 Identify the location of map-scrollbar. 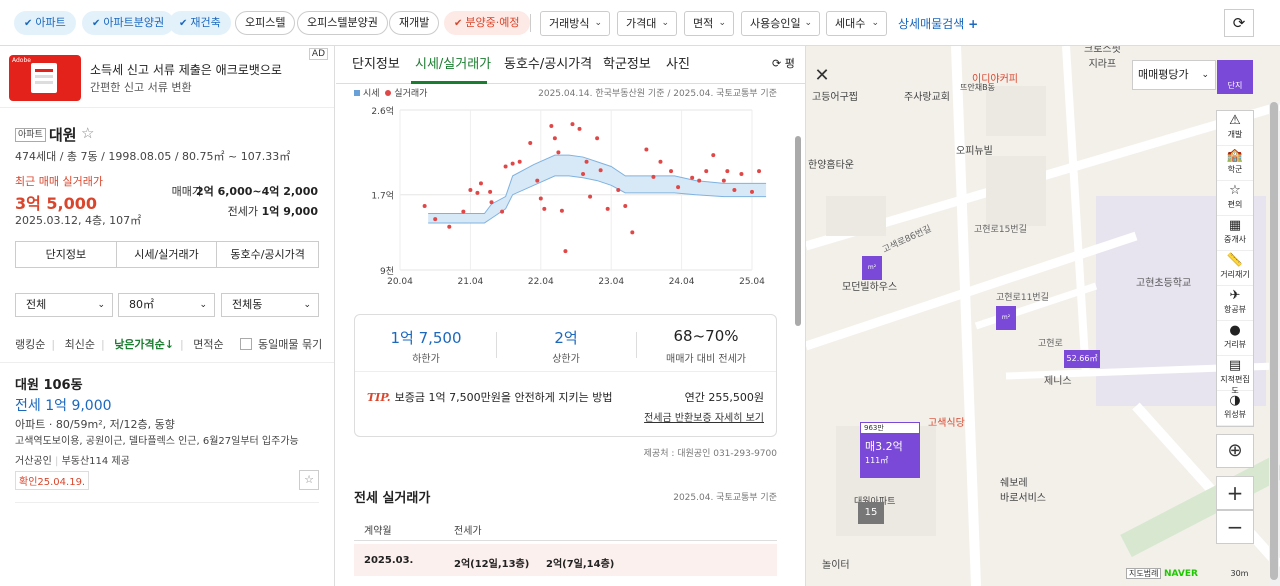
(1274, 344).